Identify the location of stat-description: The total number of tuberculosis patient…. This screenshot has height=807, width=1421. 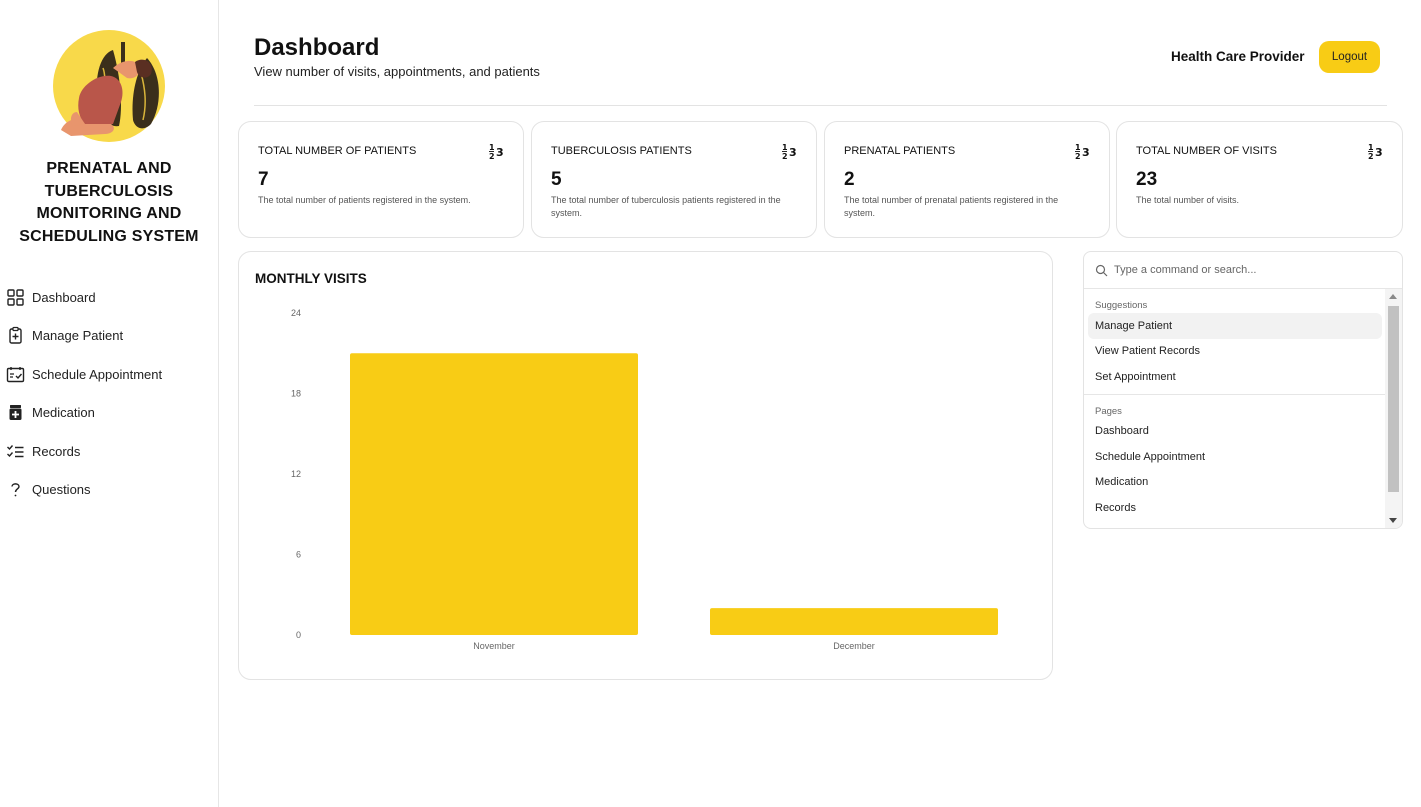
(666, 206).